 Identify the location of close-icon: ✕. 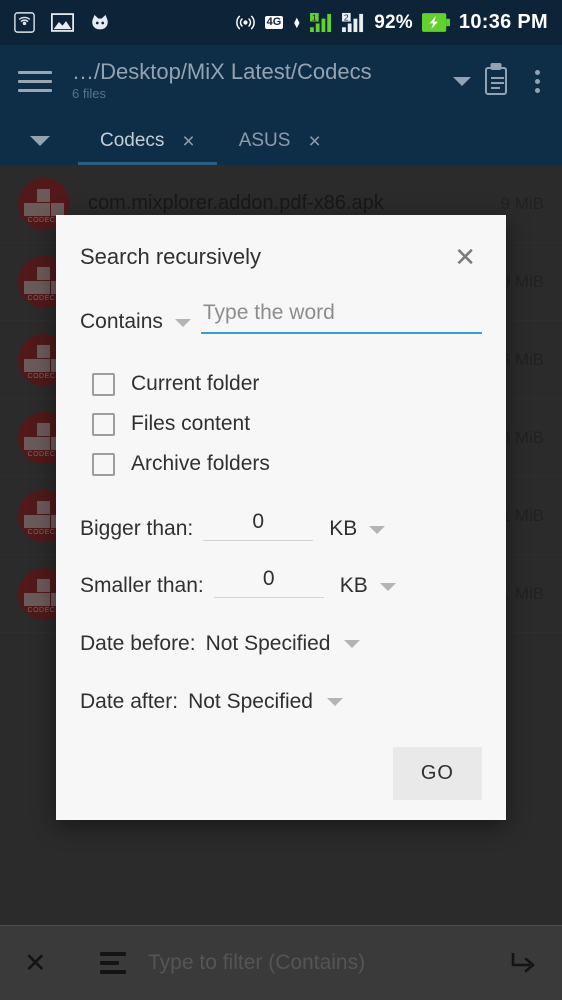
(465, 257).